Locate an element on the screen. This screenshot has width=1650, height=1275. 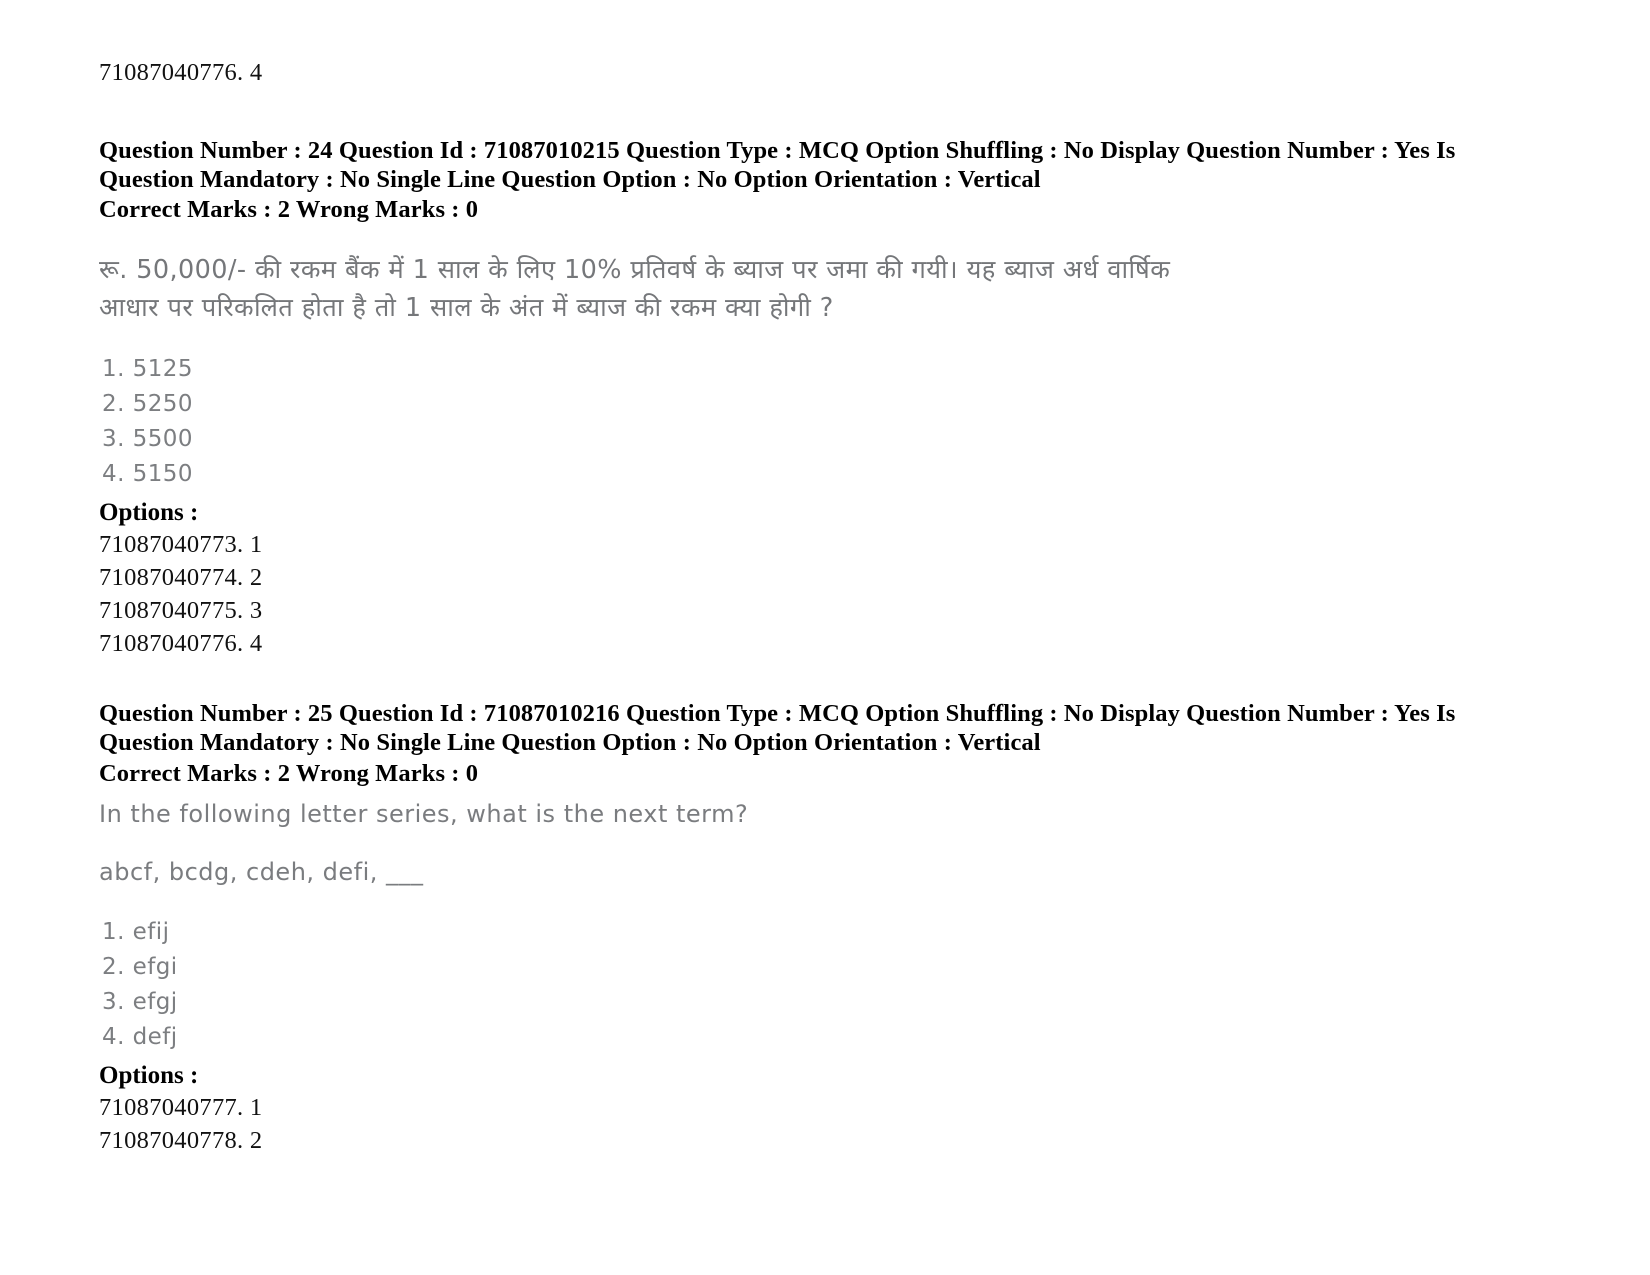
question-25-option-id-1: 71087040777. 1 is located at coordinates (181, 1107).